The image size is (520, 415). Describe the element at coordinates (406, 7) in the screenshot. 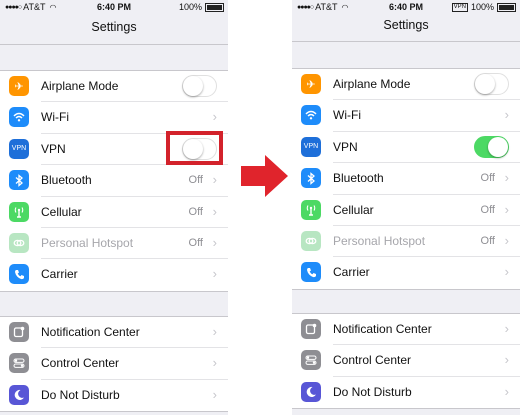

I see `status-bar: ●●●●○ AT&T ◠ 6:40 PM VPN 100%` at that location.